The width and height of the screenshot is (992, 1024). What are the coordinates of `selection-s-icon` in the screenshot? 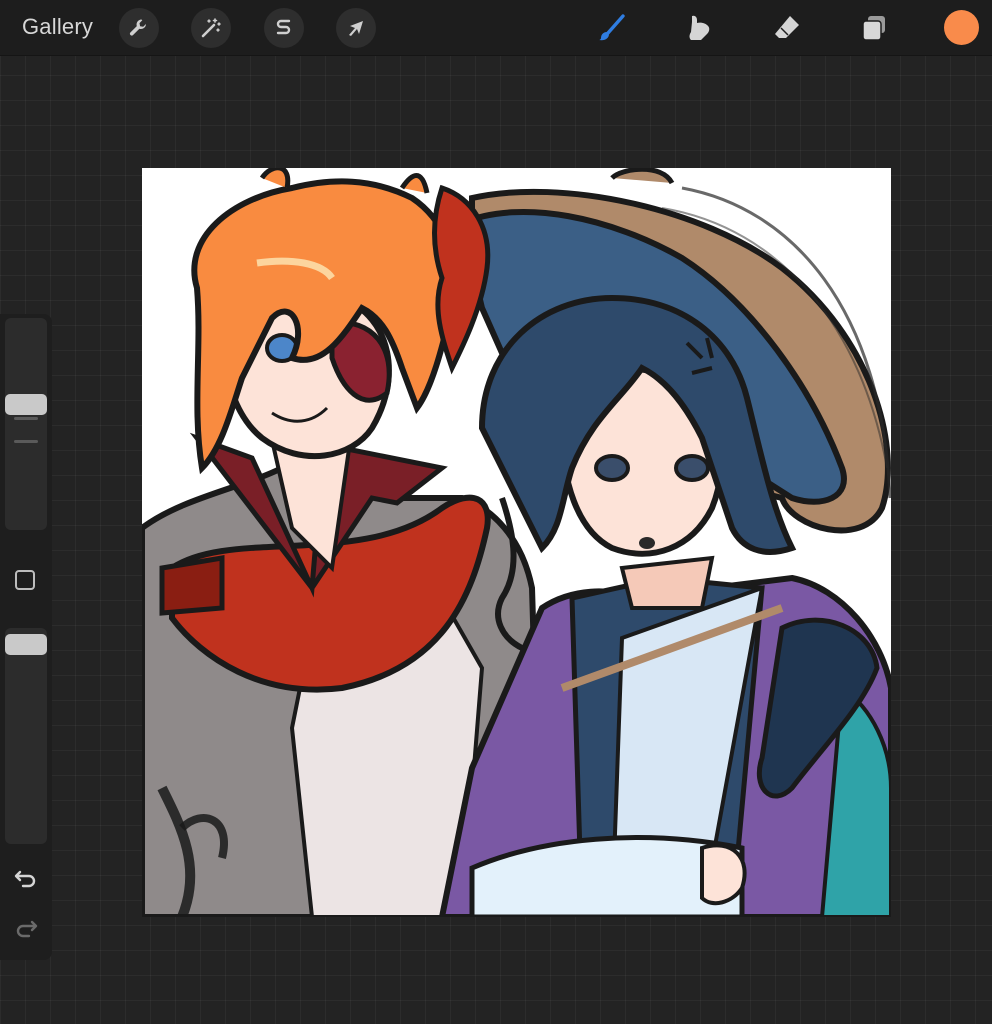 It's located at (283, 27).